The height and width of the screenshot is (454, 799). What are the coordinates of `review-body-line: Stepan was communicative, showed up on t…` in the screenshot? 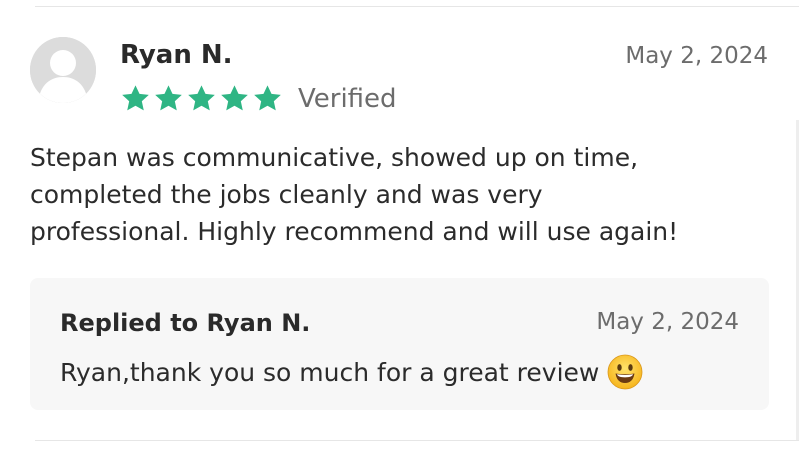 It's located at (334, 157).